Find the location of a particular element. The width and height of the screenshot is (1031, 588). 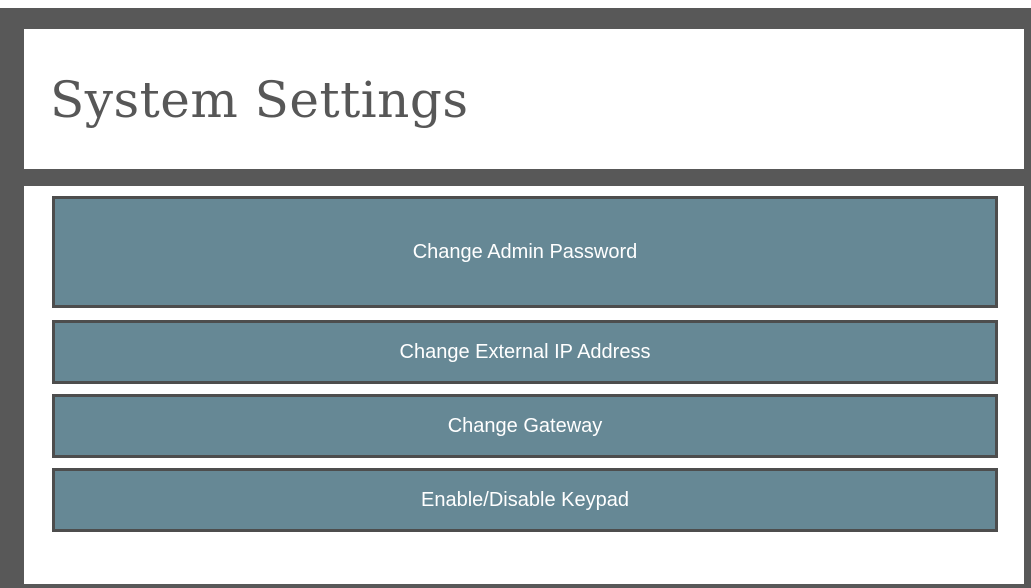

top-strip is located at coordinates (515, 4).